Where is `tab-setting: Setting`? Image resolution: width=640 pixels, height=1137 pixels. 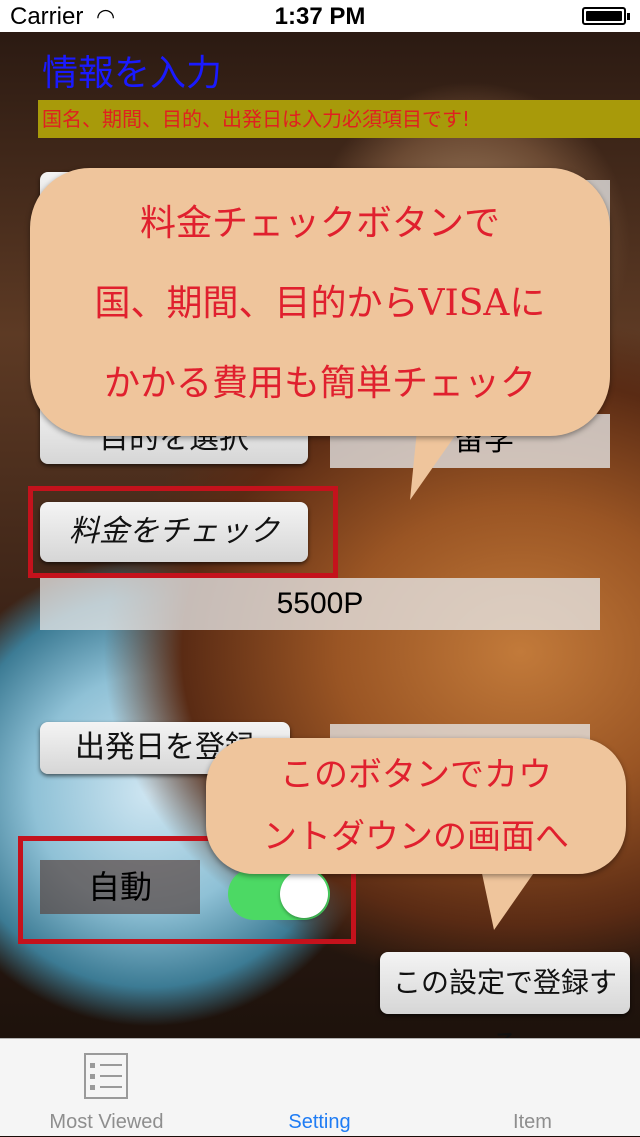
tab-setting: Setting is located at coordinates (319, 1088).